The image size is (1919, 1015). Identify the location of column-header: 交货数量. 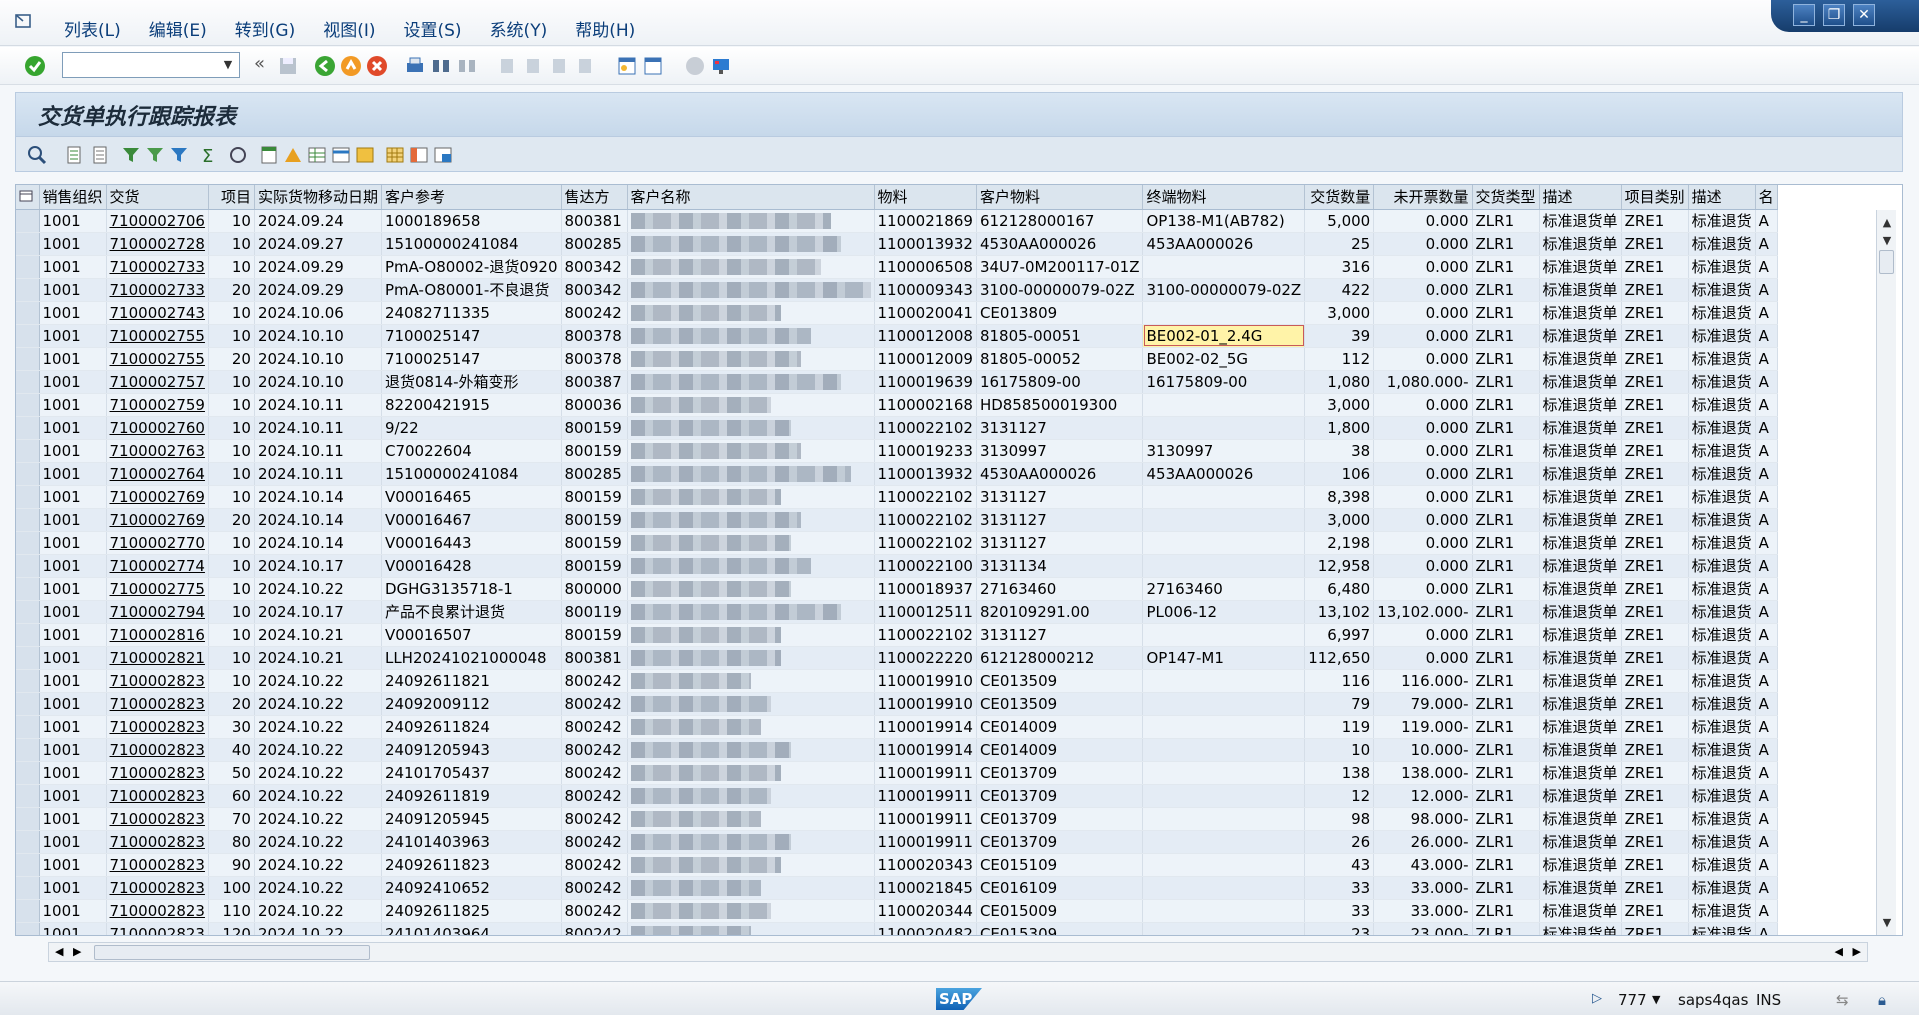
(1339, 197).